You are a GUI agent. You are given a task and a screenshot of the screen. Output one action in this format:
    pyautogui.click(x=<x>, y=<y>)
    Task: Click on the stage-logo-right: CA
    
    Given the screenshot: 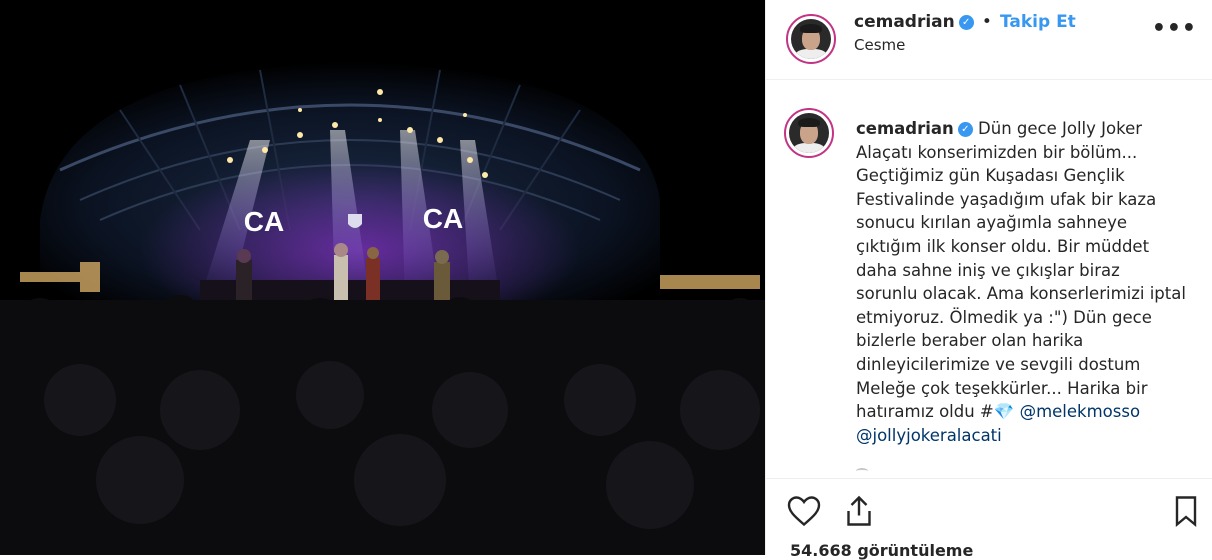 What is the action you would take?
    pyautogui.click(x=443, y=218)
    